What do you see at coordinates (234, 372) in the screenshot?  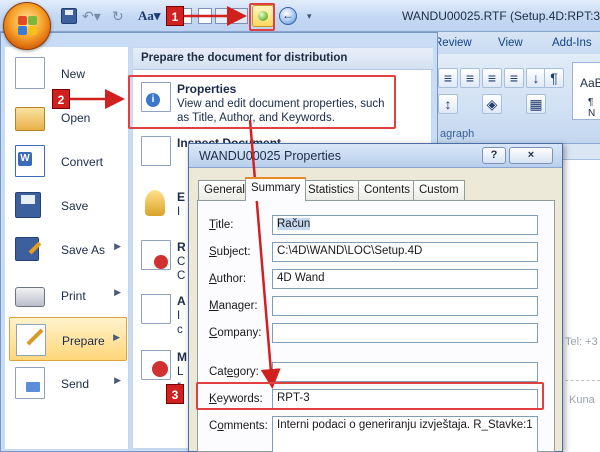 I see `category-label: Category:` at bounding box center [234, 372].